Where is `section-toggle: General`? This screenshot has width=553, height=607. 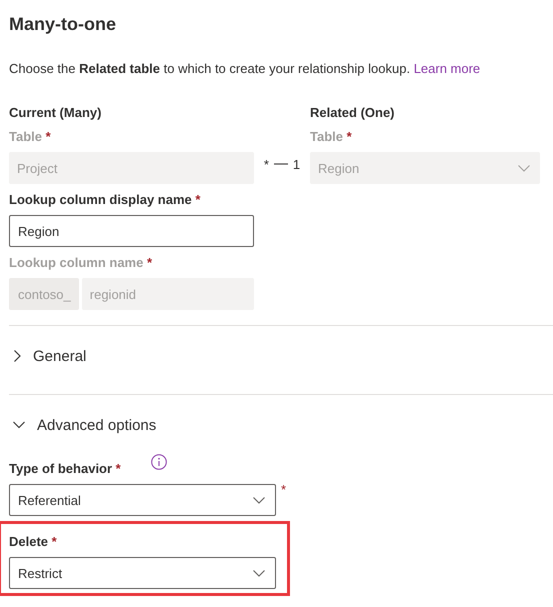 section-toggle: General is located at coordinates (281, 356).